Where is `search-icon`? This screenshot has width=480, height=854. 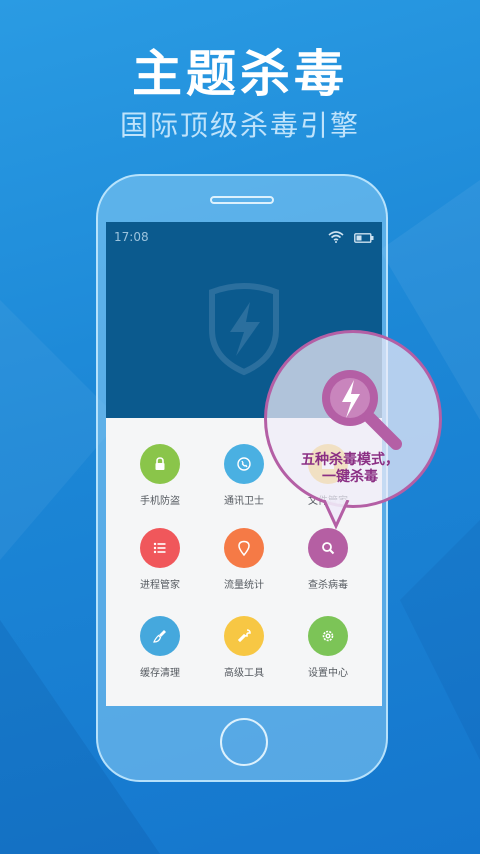
search-icon is located at coordinates (328, 548).